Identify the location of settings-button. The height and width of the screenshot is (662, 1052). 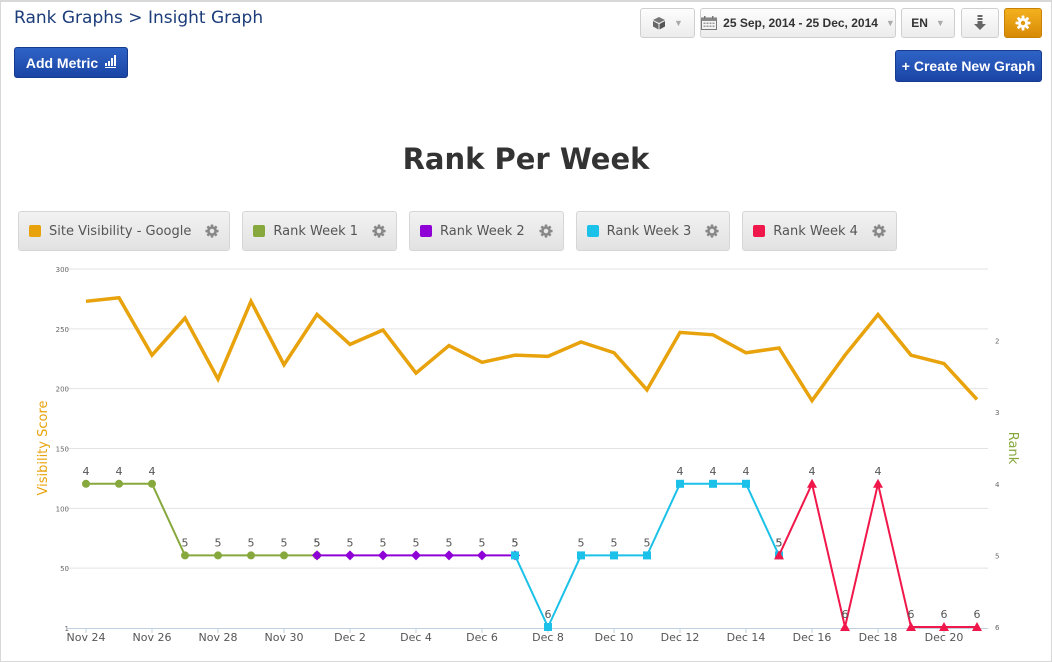
(1023, 23).